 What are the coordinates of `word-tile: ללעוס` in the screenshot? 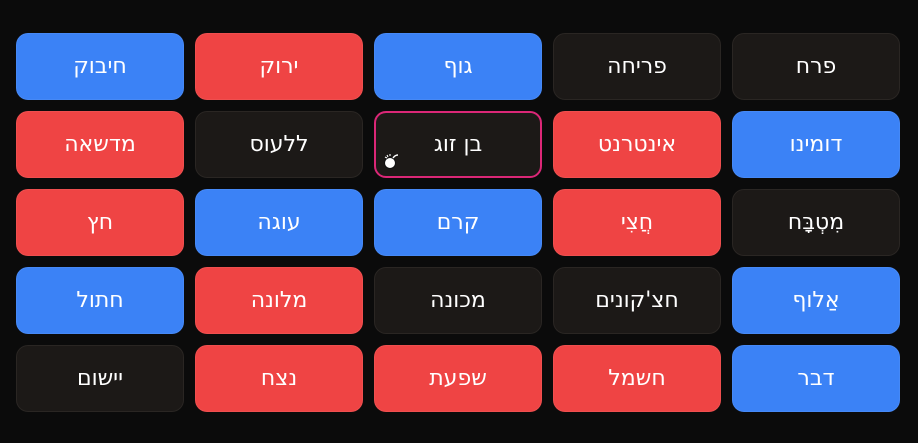 It's located at (279, 144).